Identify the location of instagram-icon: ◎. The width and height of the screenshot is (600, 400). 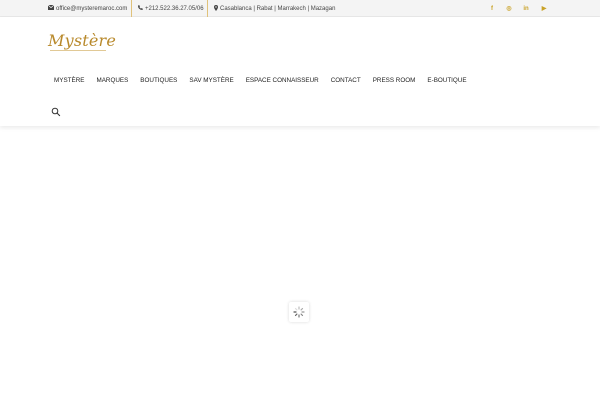
(509, 8).